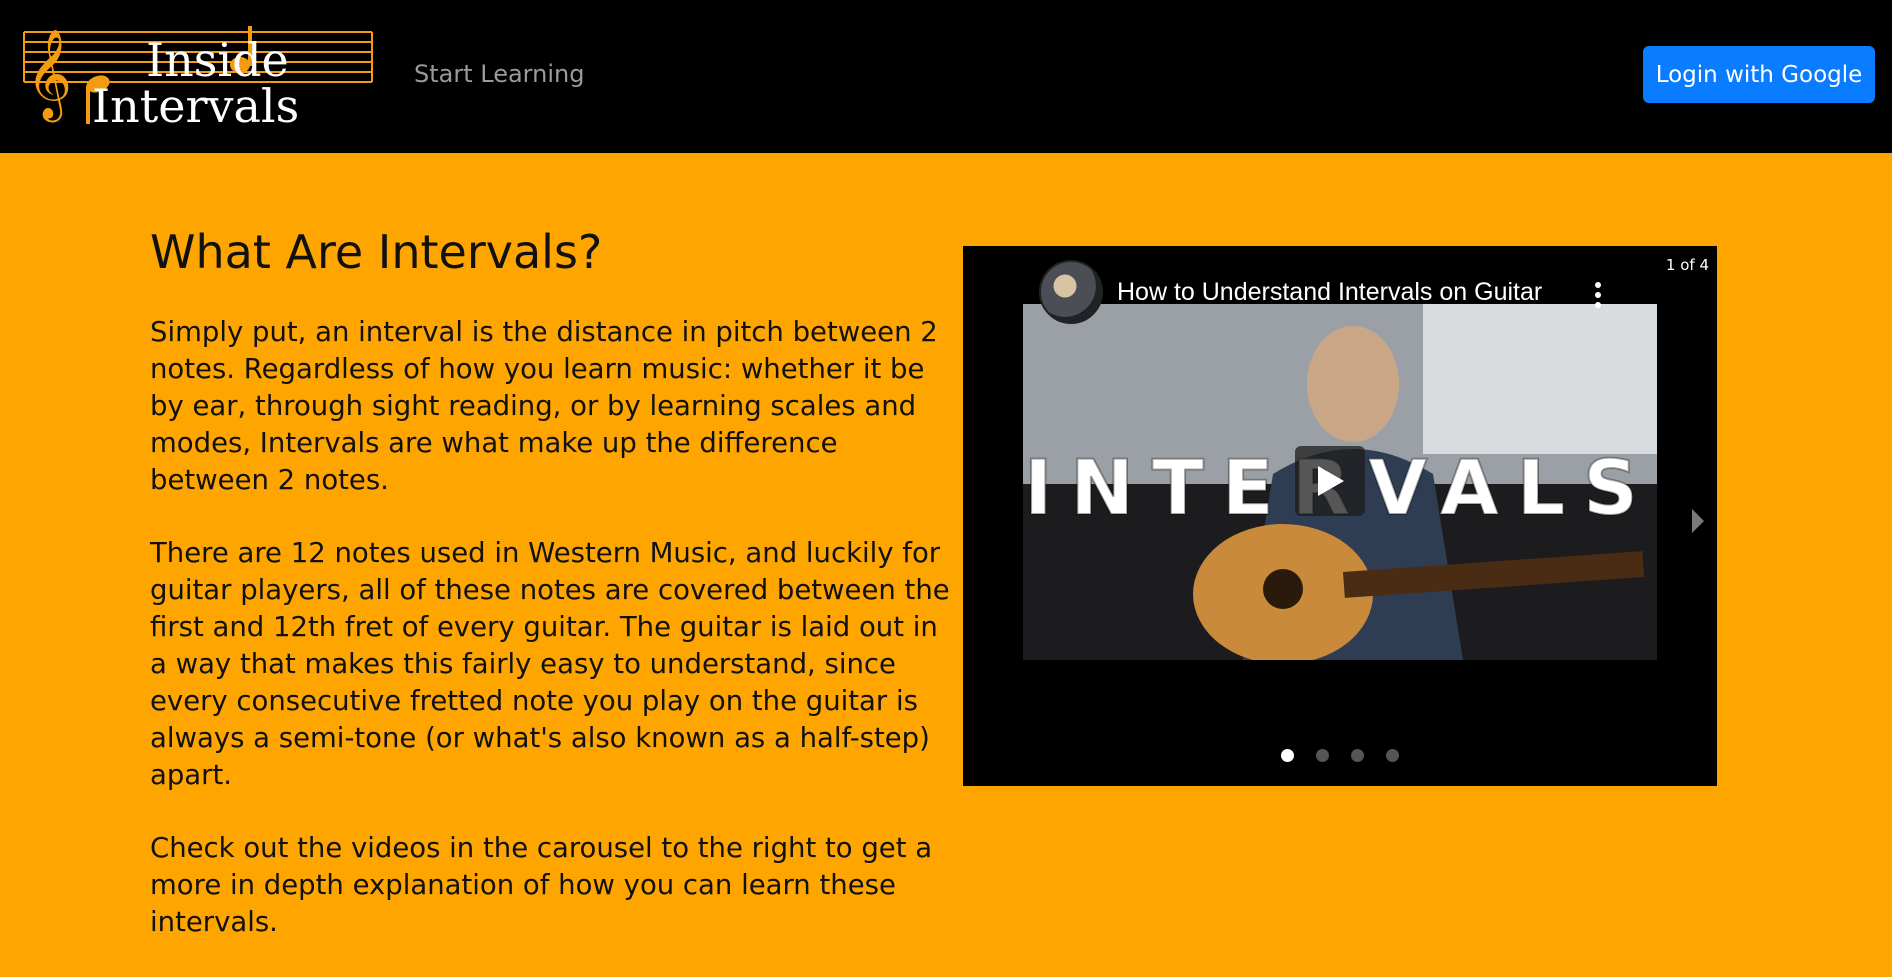 Image resolution: width=1892 pixels, height=977 pixels. I want to click on play-icon, so click(1331, 481).